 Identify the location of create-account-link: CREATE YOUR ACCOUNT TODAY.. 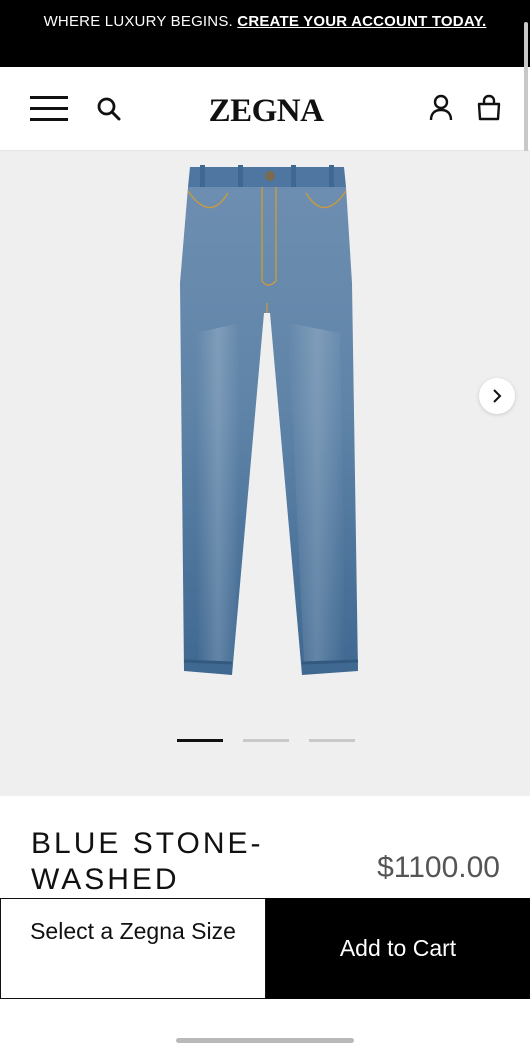
(361, 21).